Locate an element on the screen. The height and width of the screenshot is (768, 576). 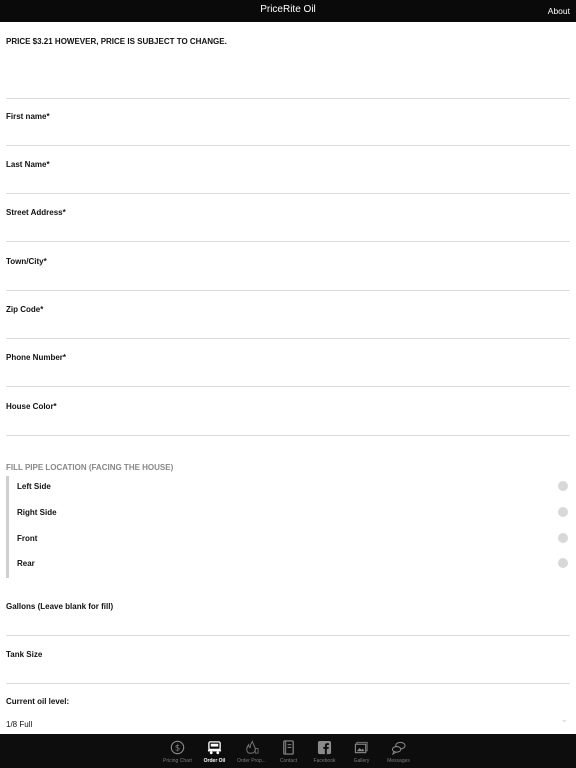
radio-option-label: Left Side is located at coordinates (34, 486).